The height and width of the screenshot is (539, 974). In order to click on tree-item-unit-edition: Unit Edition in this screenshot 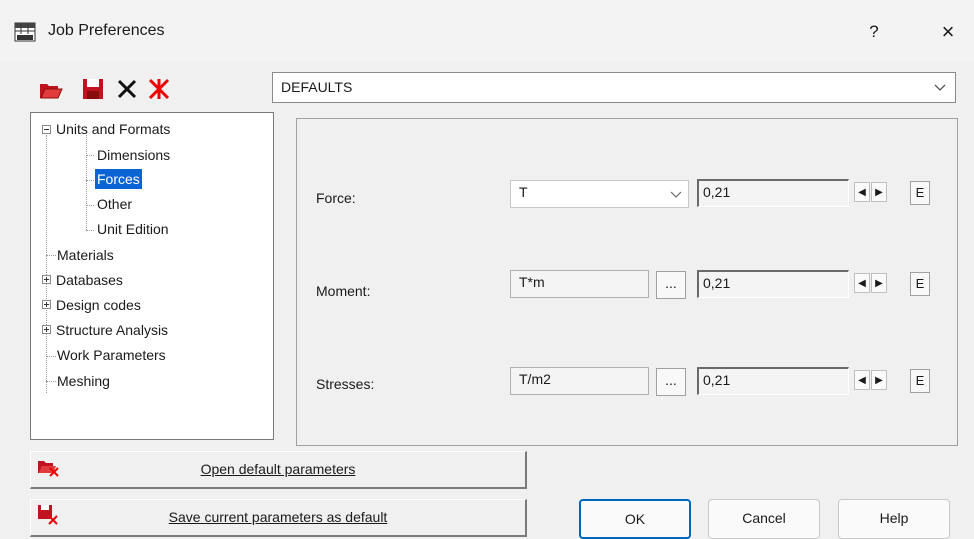, I will do `click(133, 229)`.